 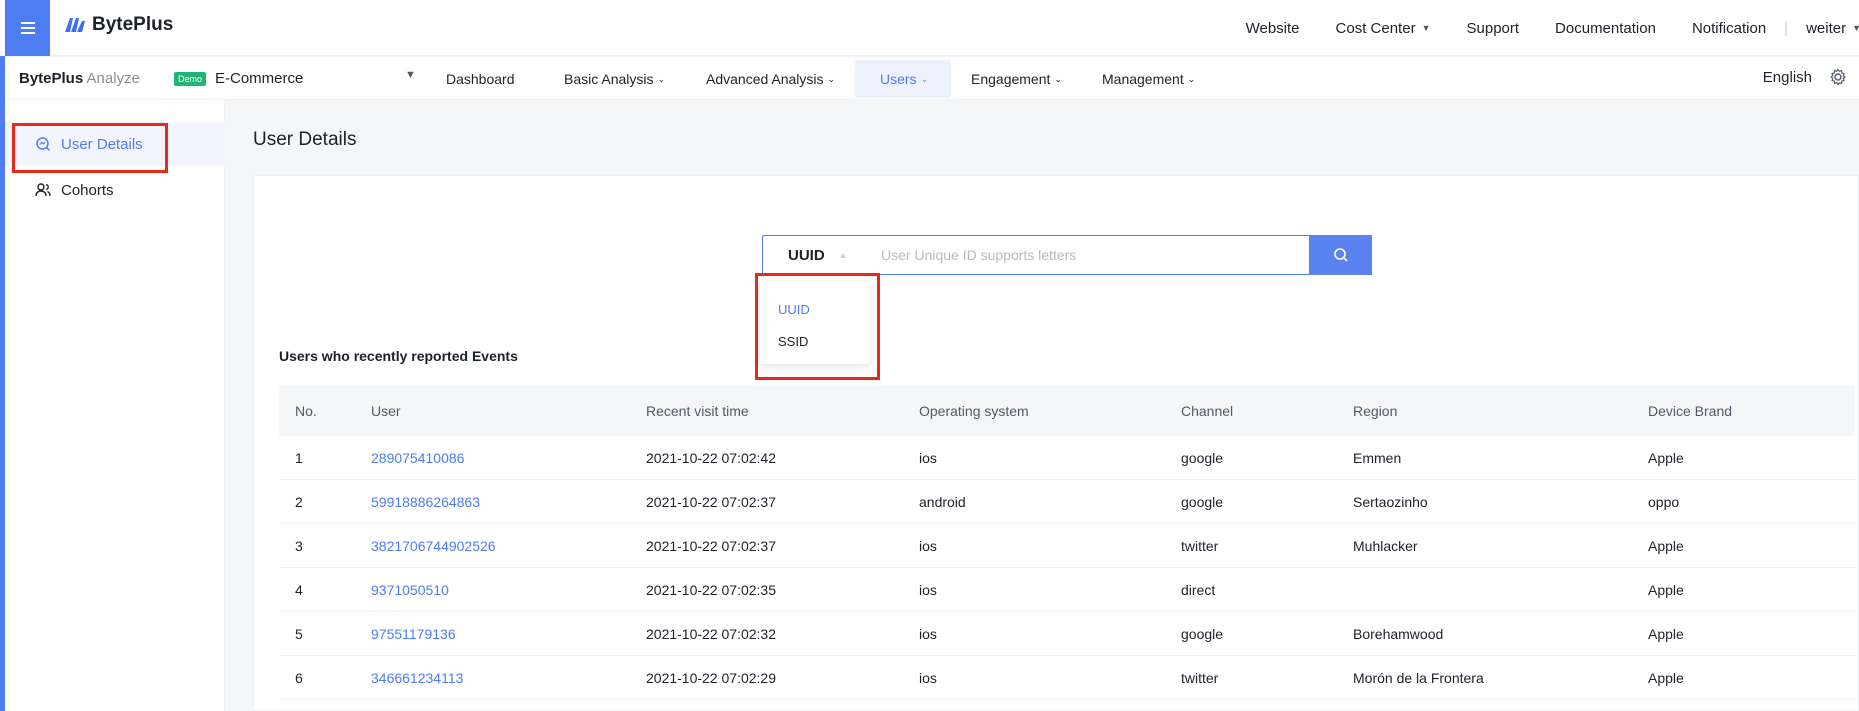 What do you see at coordinates (259, 78) in the screenshot?
I see `project-selector: E-Commerce` at bounding box center [259, 78].